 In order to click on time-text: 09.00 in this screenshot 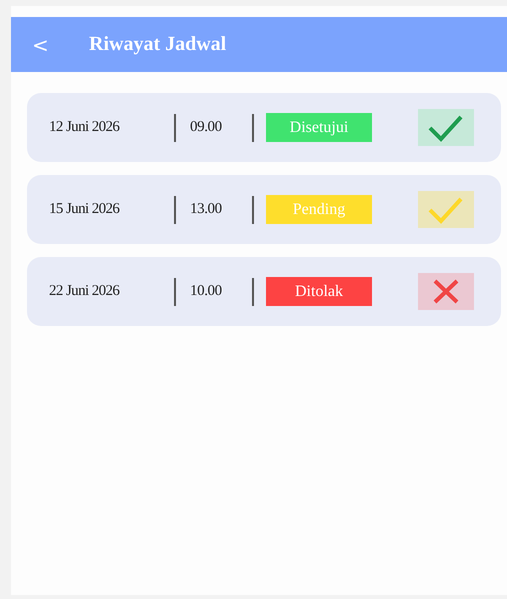, I will do `click(206, 127)`.